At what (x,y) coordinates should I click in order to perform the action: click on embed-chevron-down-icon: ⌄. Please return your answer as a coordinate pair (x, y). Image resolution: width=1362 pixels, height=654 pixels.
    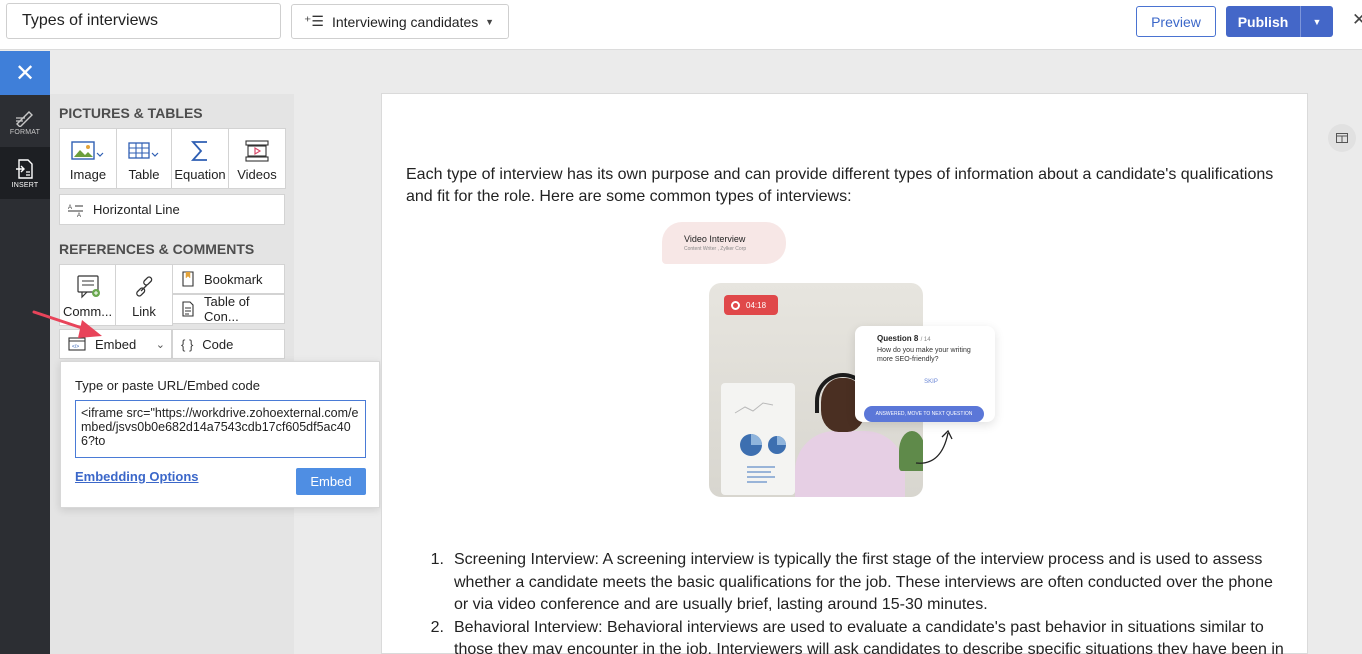
    Looking at the image, I should click on (160, 344).